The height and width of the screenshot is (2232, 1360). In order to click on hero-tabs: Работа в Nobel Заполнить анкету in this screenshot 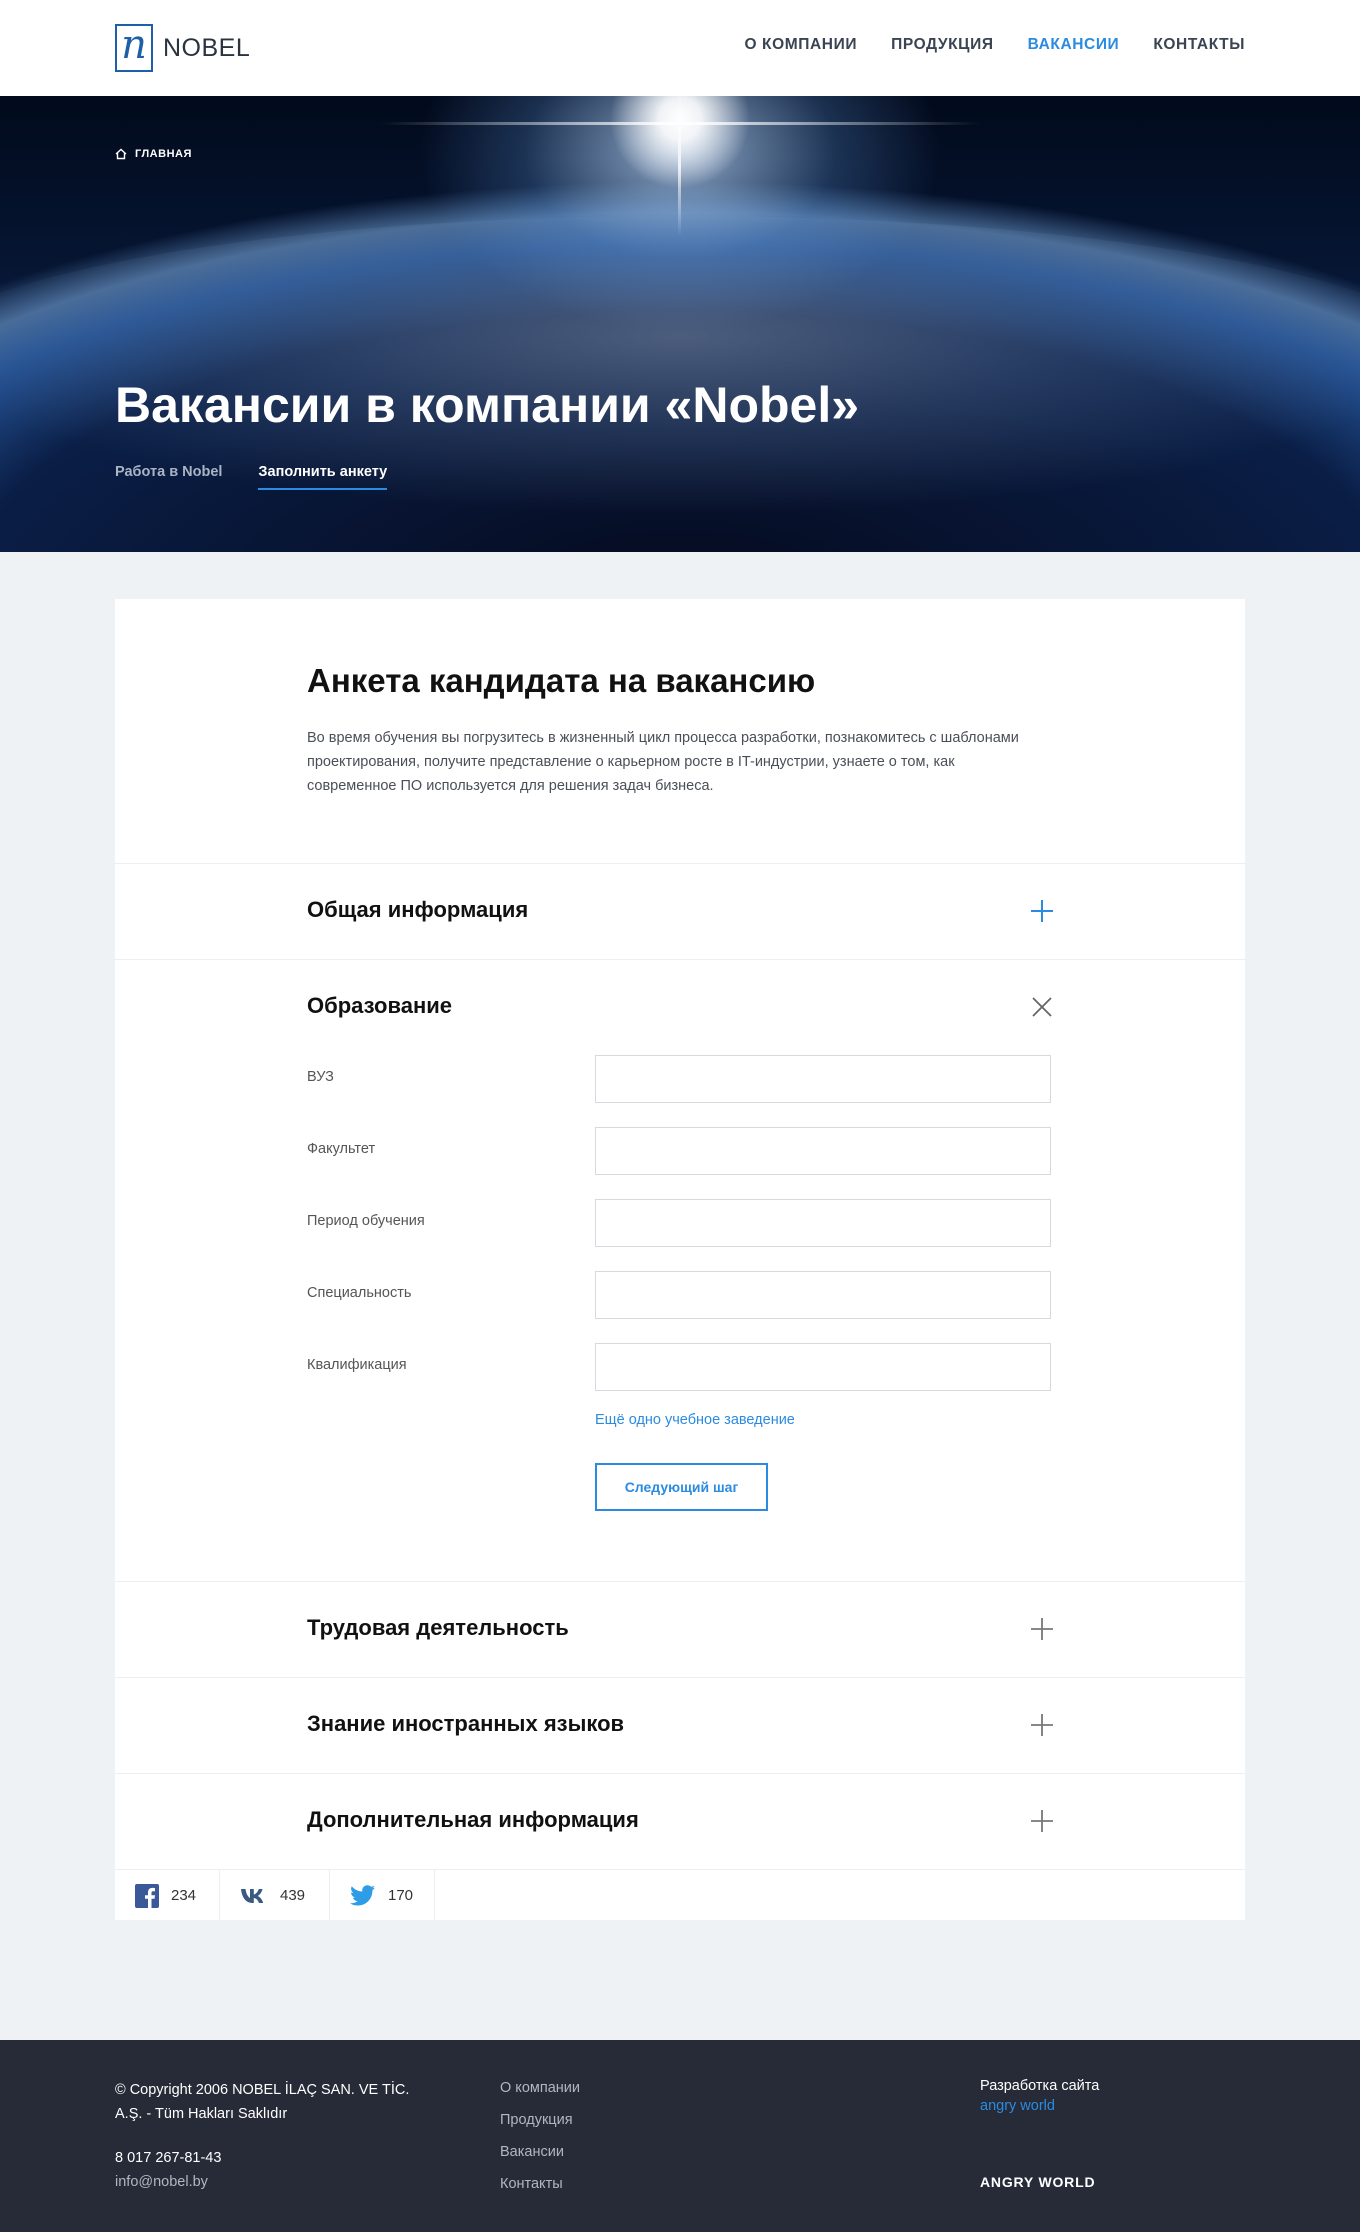, I will do `click(251, 477)`.